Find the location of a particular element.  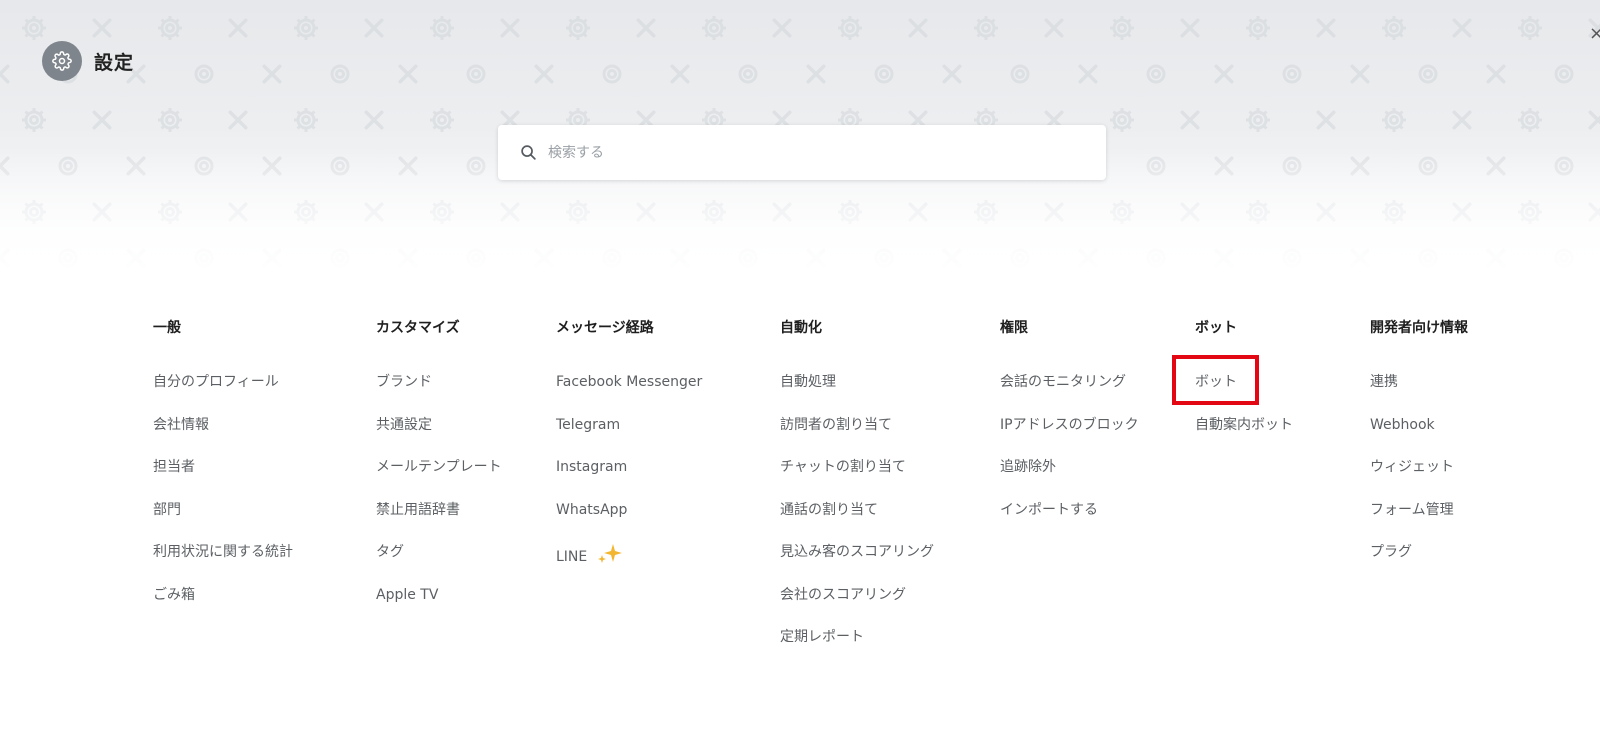

search-input is located at coordinates (808, 152).